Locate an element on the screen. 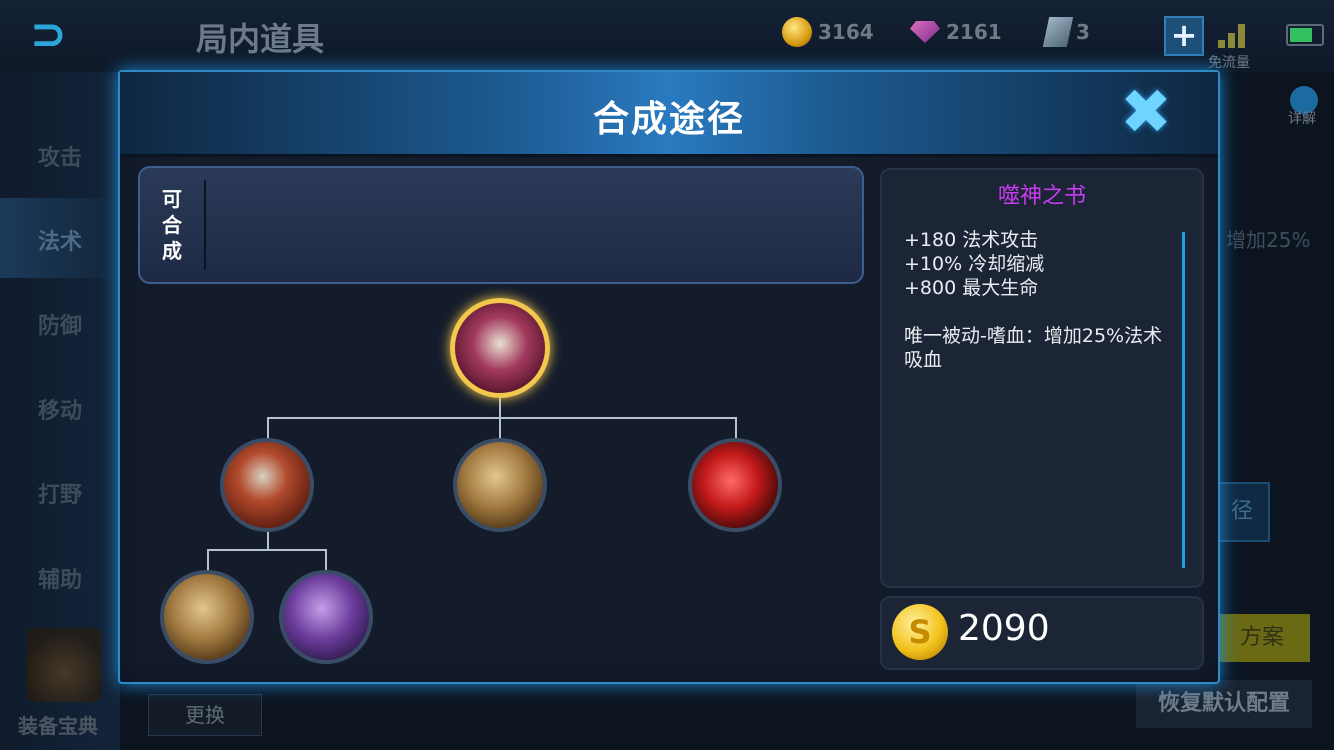 The width and height of the screenshot is (1334, 750). change-button: 更换 is located at coordinates (205, 715).